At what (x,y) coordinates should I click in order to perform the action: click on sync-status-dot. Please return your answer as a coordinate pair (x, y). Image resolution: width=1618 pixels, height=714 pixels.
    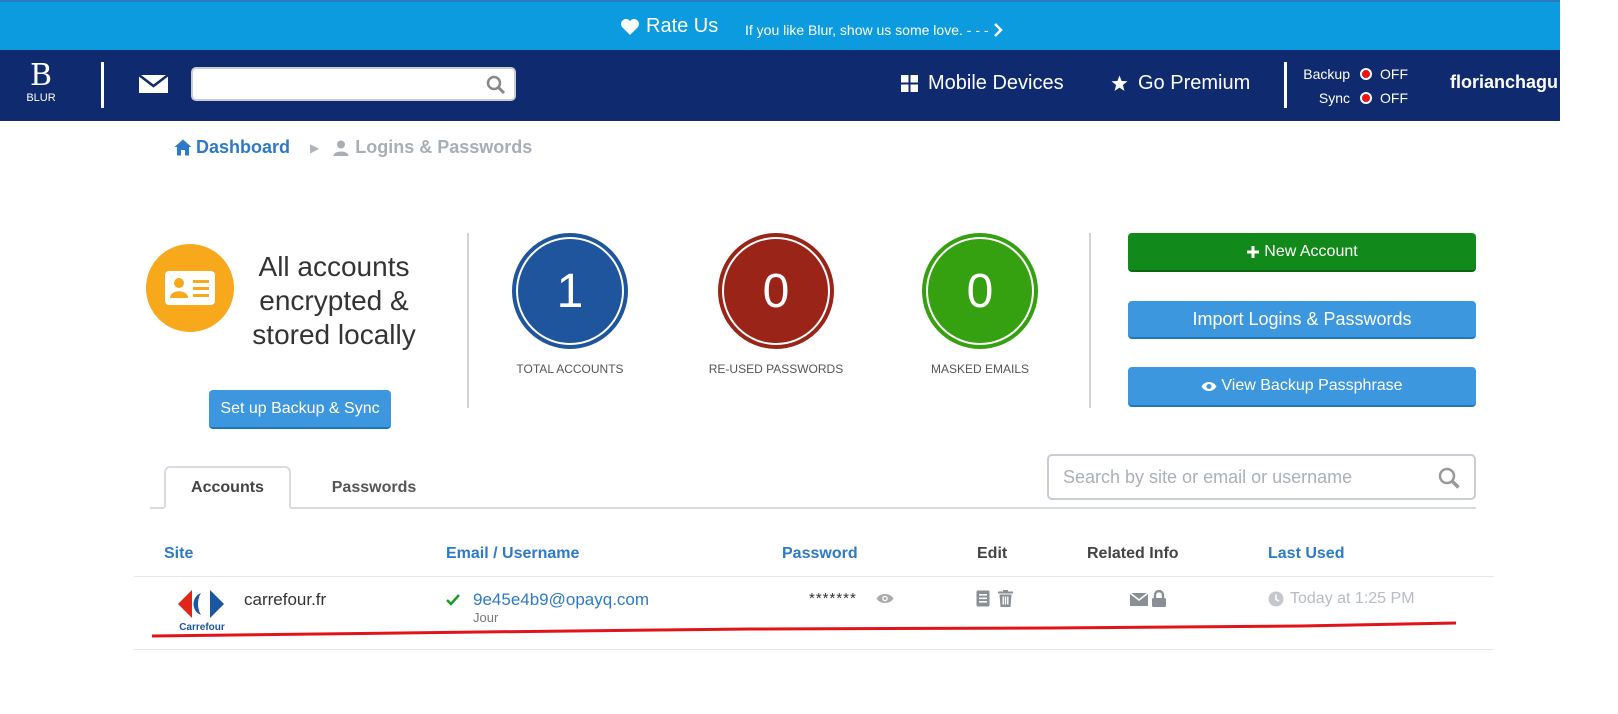
    Looking at the image, I should click on (1366, 98).